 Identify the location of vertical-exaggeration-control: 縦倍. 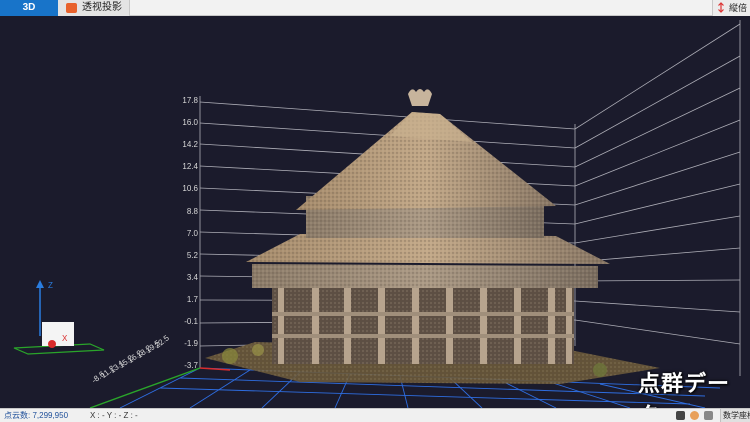
(731, 8).